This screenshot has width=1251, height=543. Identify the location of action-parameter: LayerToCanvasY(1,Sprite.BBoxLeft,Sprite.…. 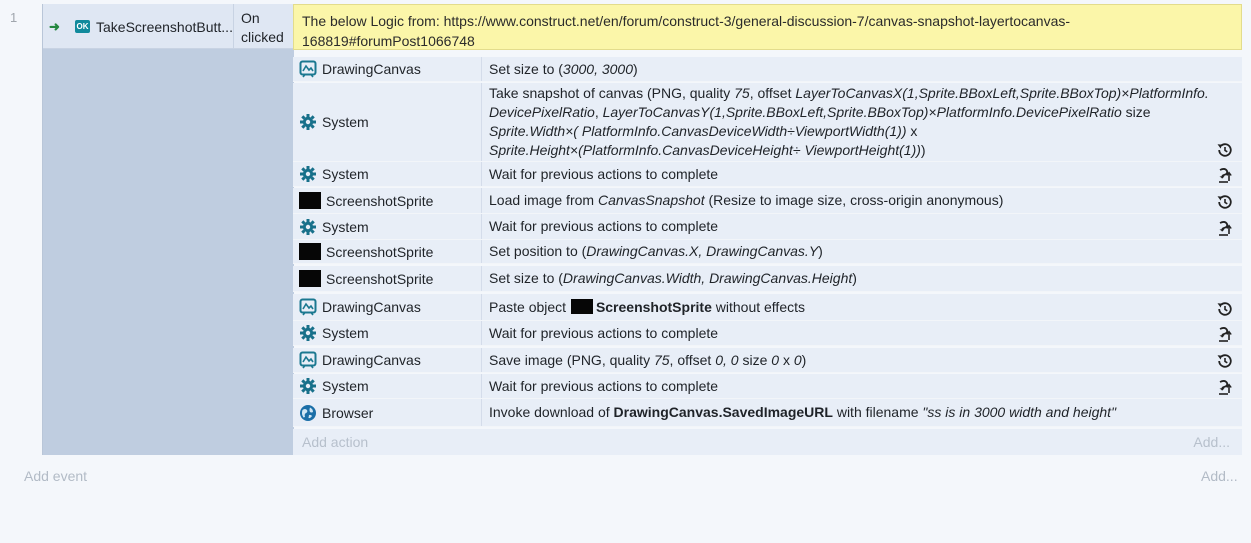
(862, 112).